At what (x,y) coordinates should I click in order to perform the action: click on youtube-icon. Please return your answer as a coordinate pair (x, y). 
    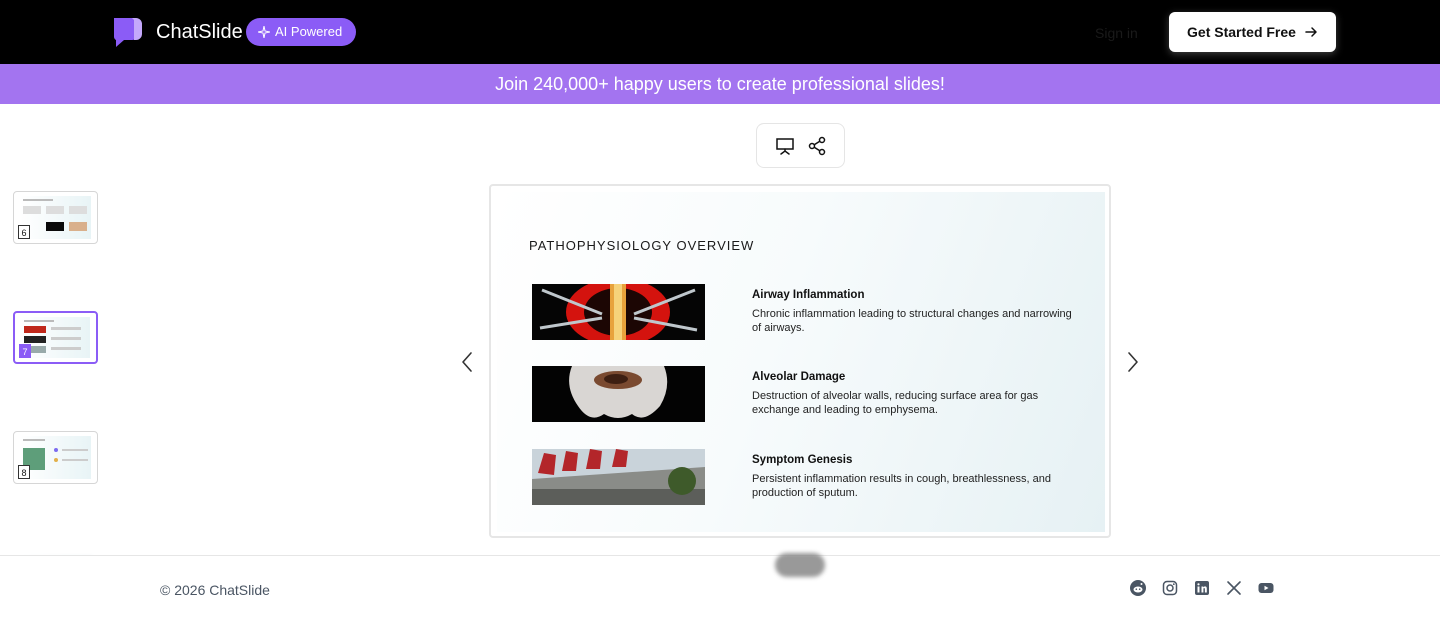
    Looking at the image, I should click on (1266, 588).